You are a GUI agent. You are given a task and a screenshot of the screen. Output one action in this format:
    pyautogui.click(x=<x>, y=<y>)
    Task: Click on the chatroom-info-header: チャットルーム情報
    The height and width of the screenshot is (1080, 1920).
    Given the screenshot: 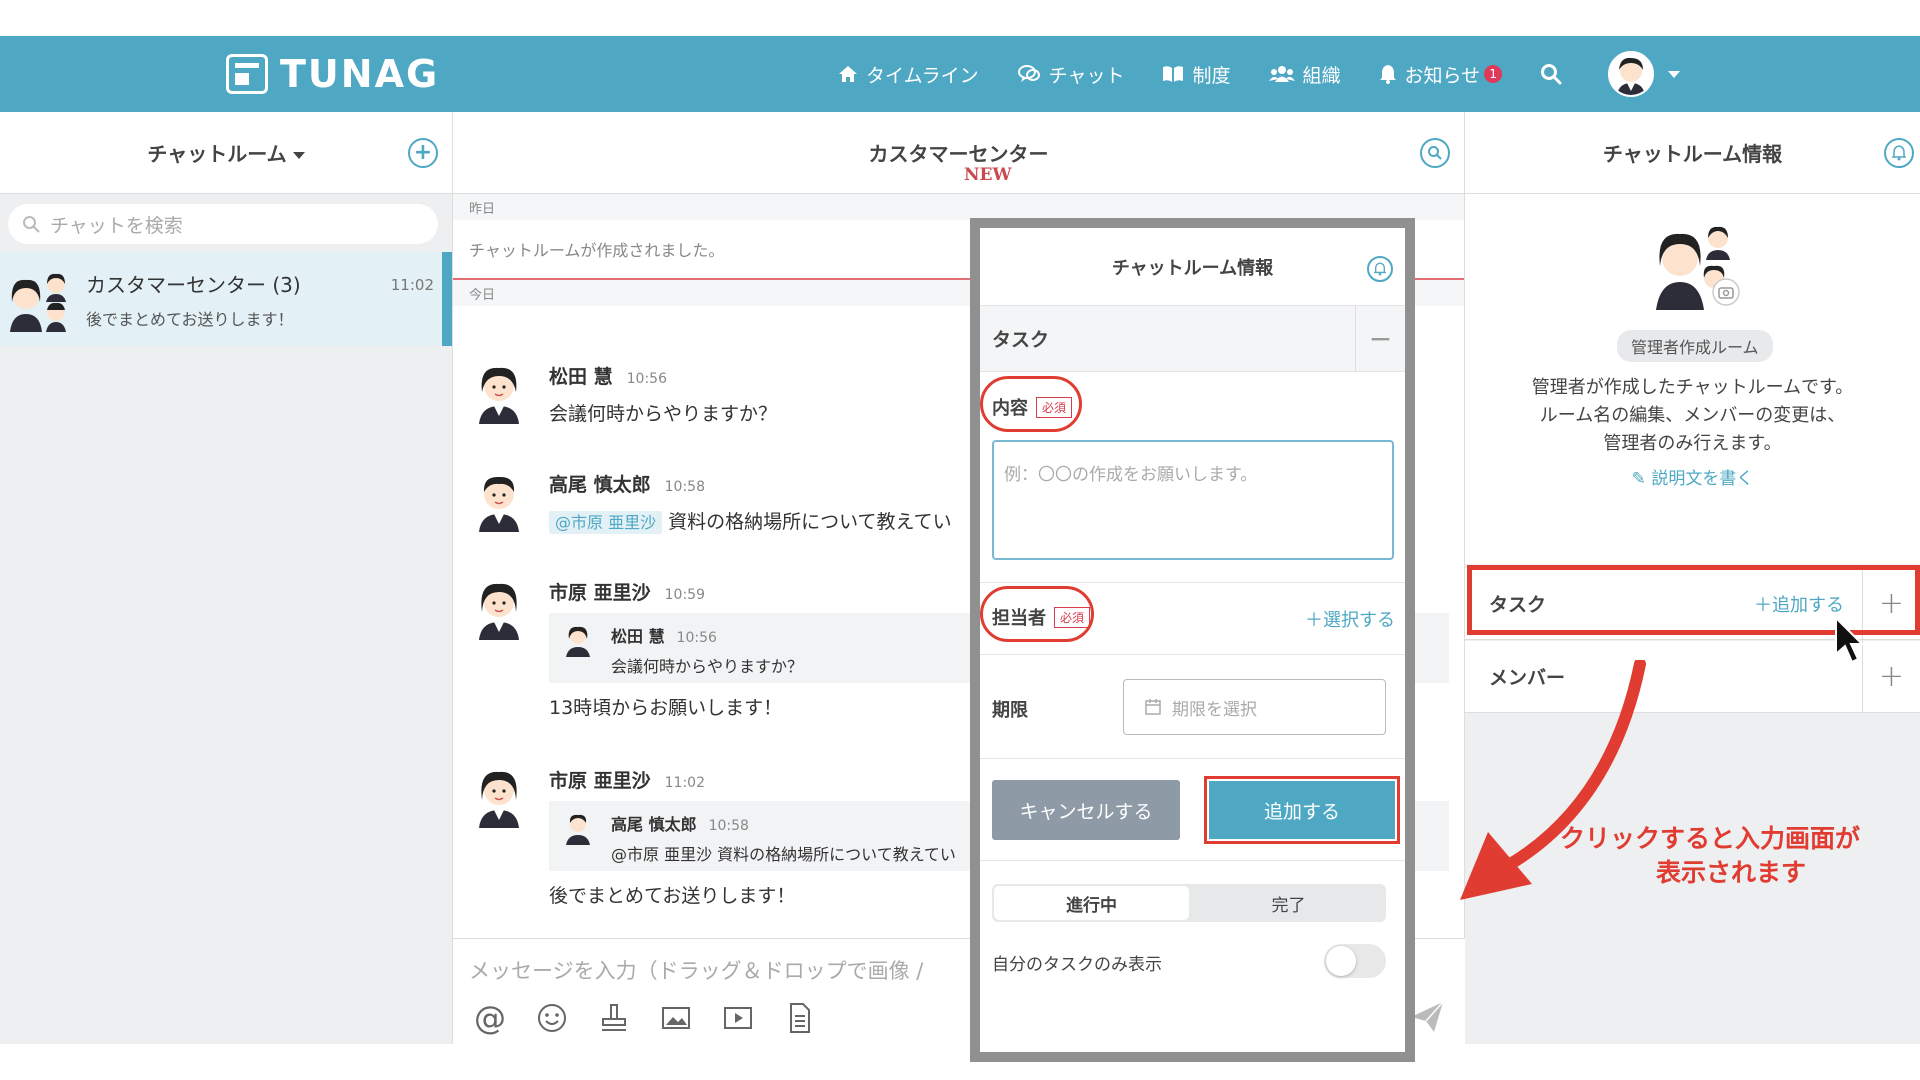 What is the action you would take?
    pyautogui.click(x=1692, y=153)
    